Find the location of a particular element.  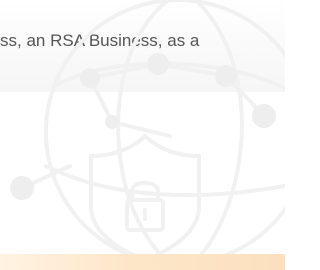

banner-text: ss, an RSA Business, as a is located at coordinates (100, 40).